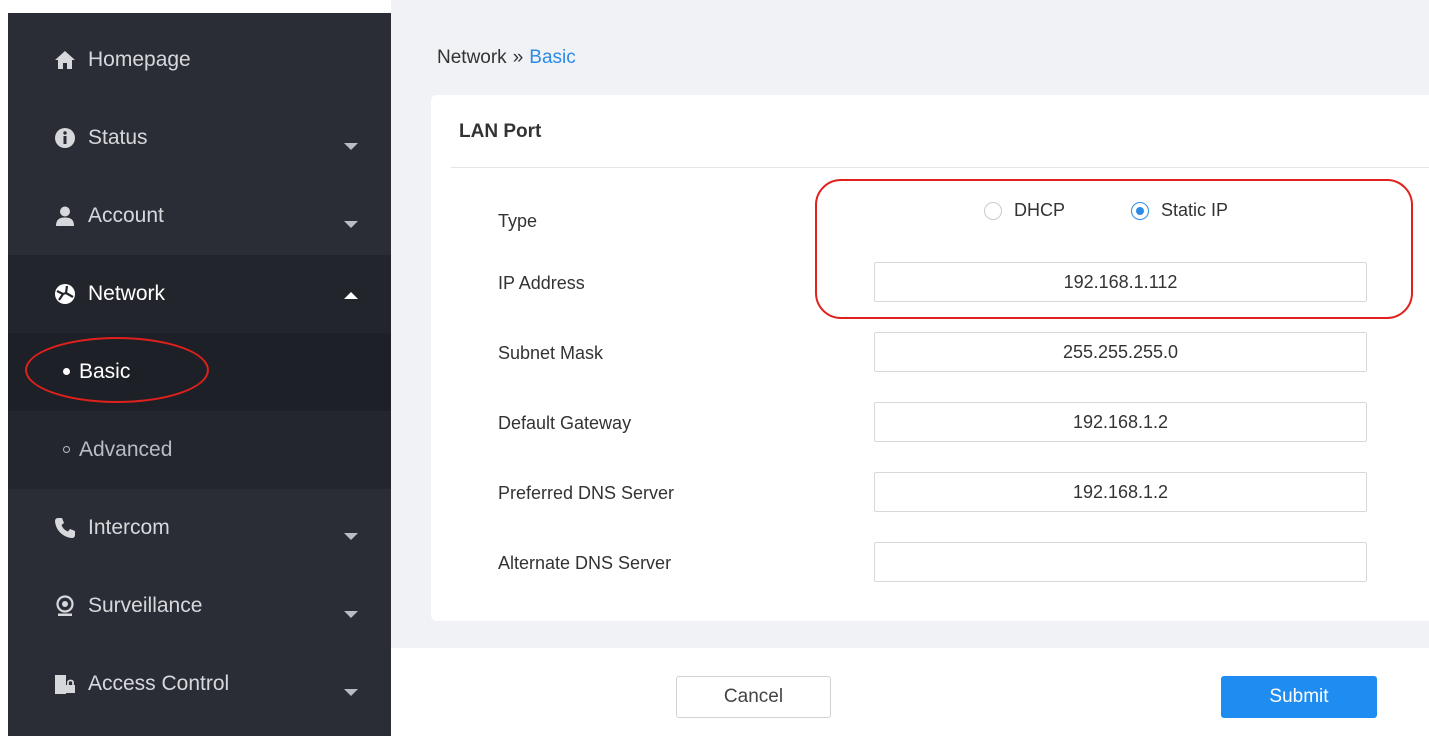  Describe the element at coordinates (551, 353) in the screenshot. I see `subnet-mask-label: Subnet Mask` at that location.